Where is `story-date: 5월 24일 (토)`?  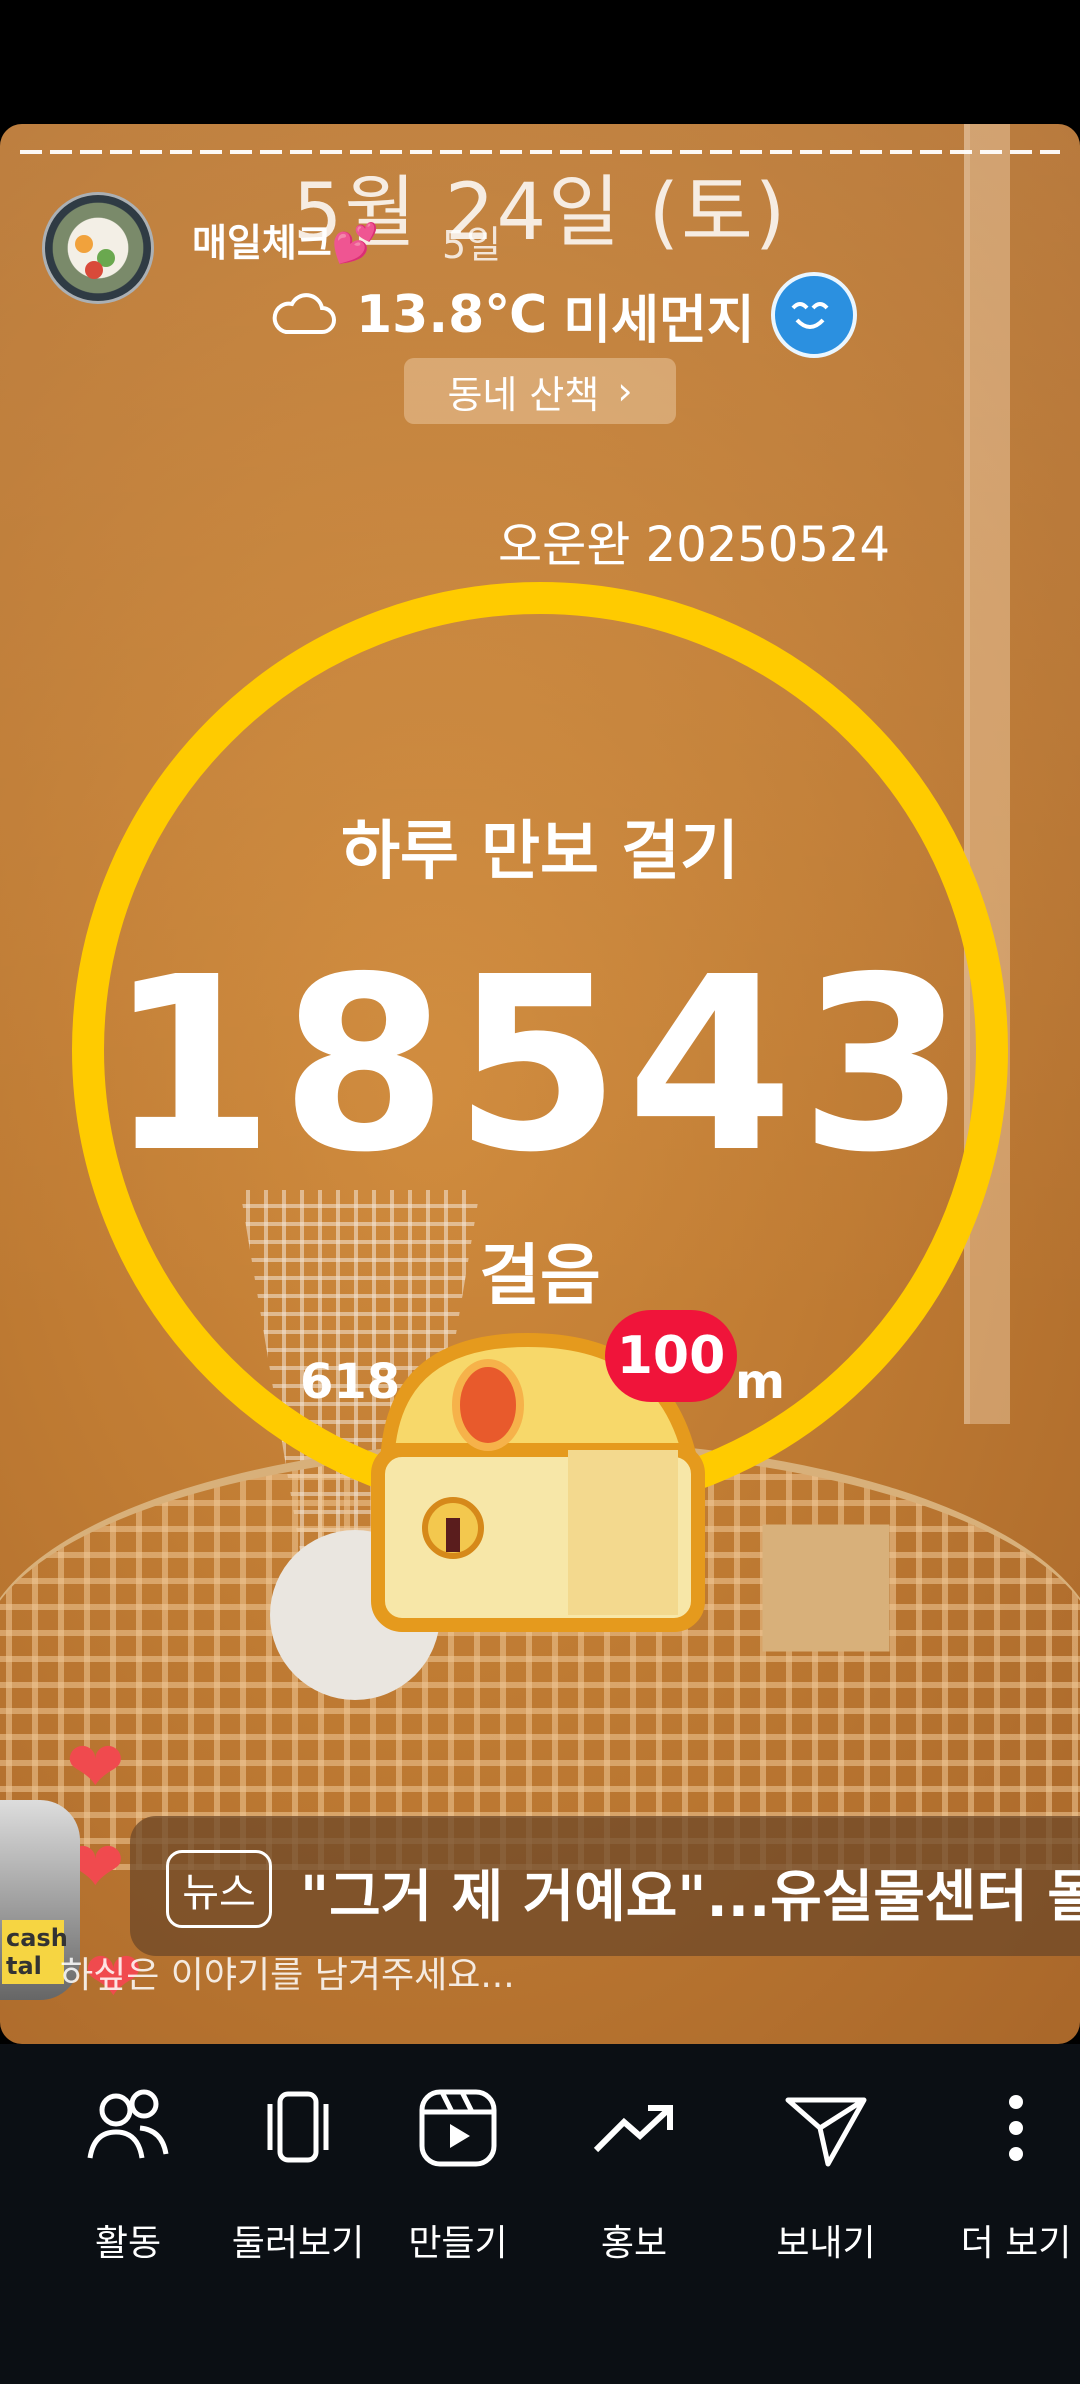 story-date: 5월 24일 (토) is located at coordinates (540, 213).